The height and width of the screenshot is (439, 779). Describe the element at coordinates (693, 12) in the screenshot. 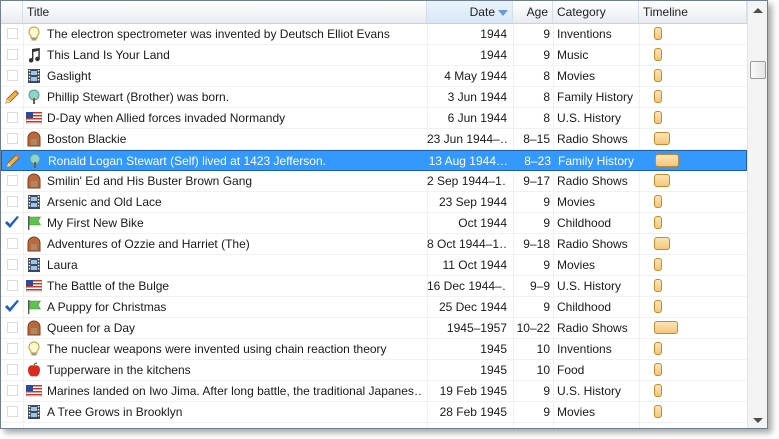

I see `header-timeline: Timeline` at that location.